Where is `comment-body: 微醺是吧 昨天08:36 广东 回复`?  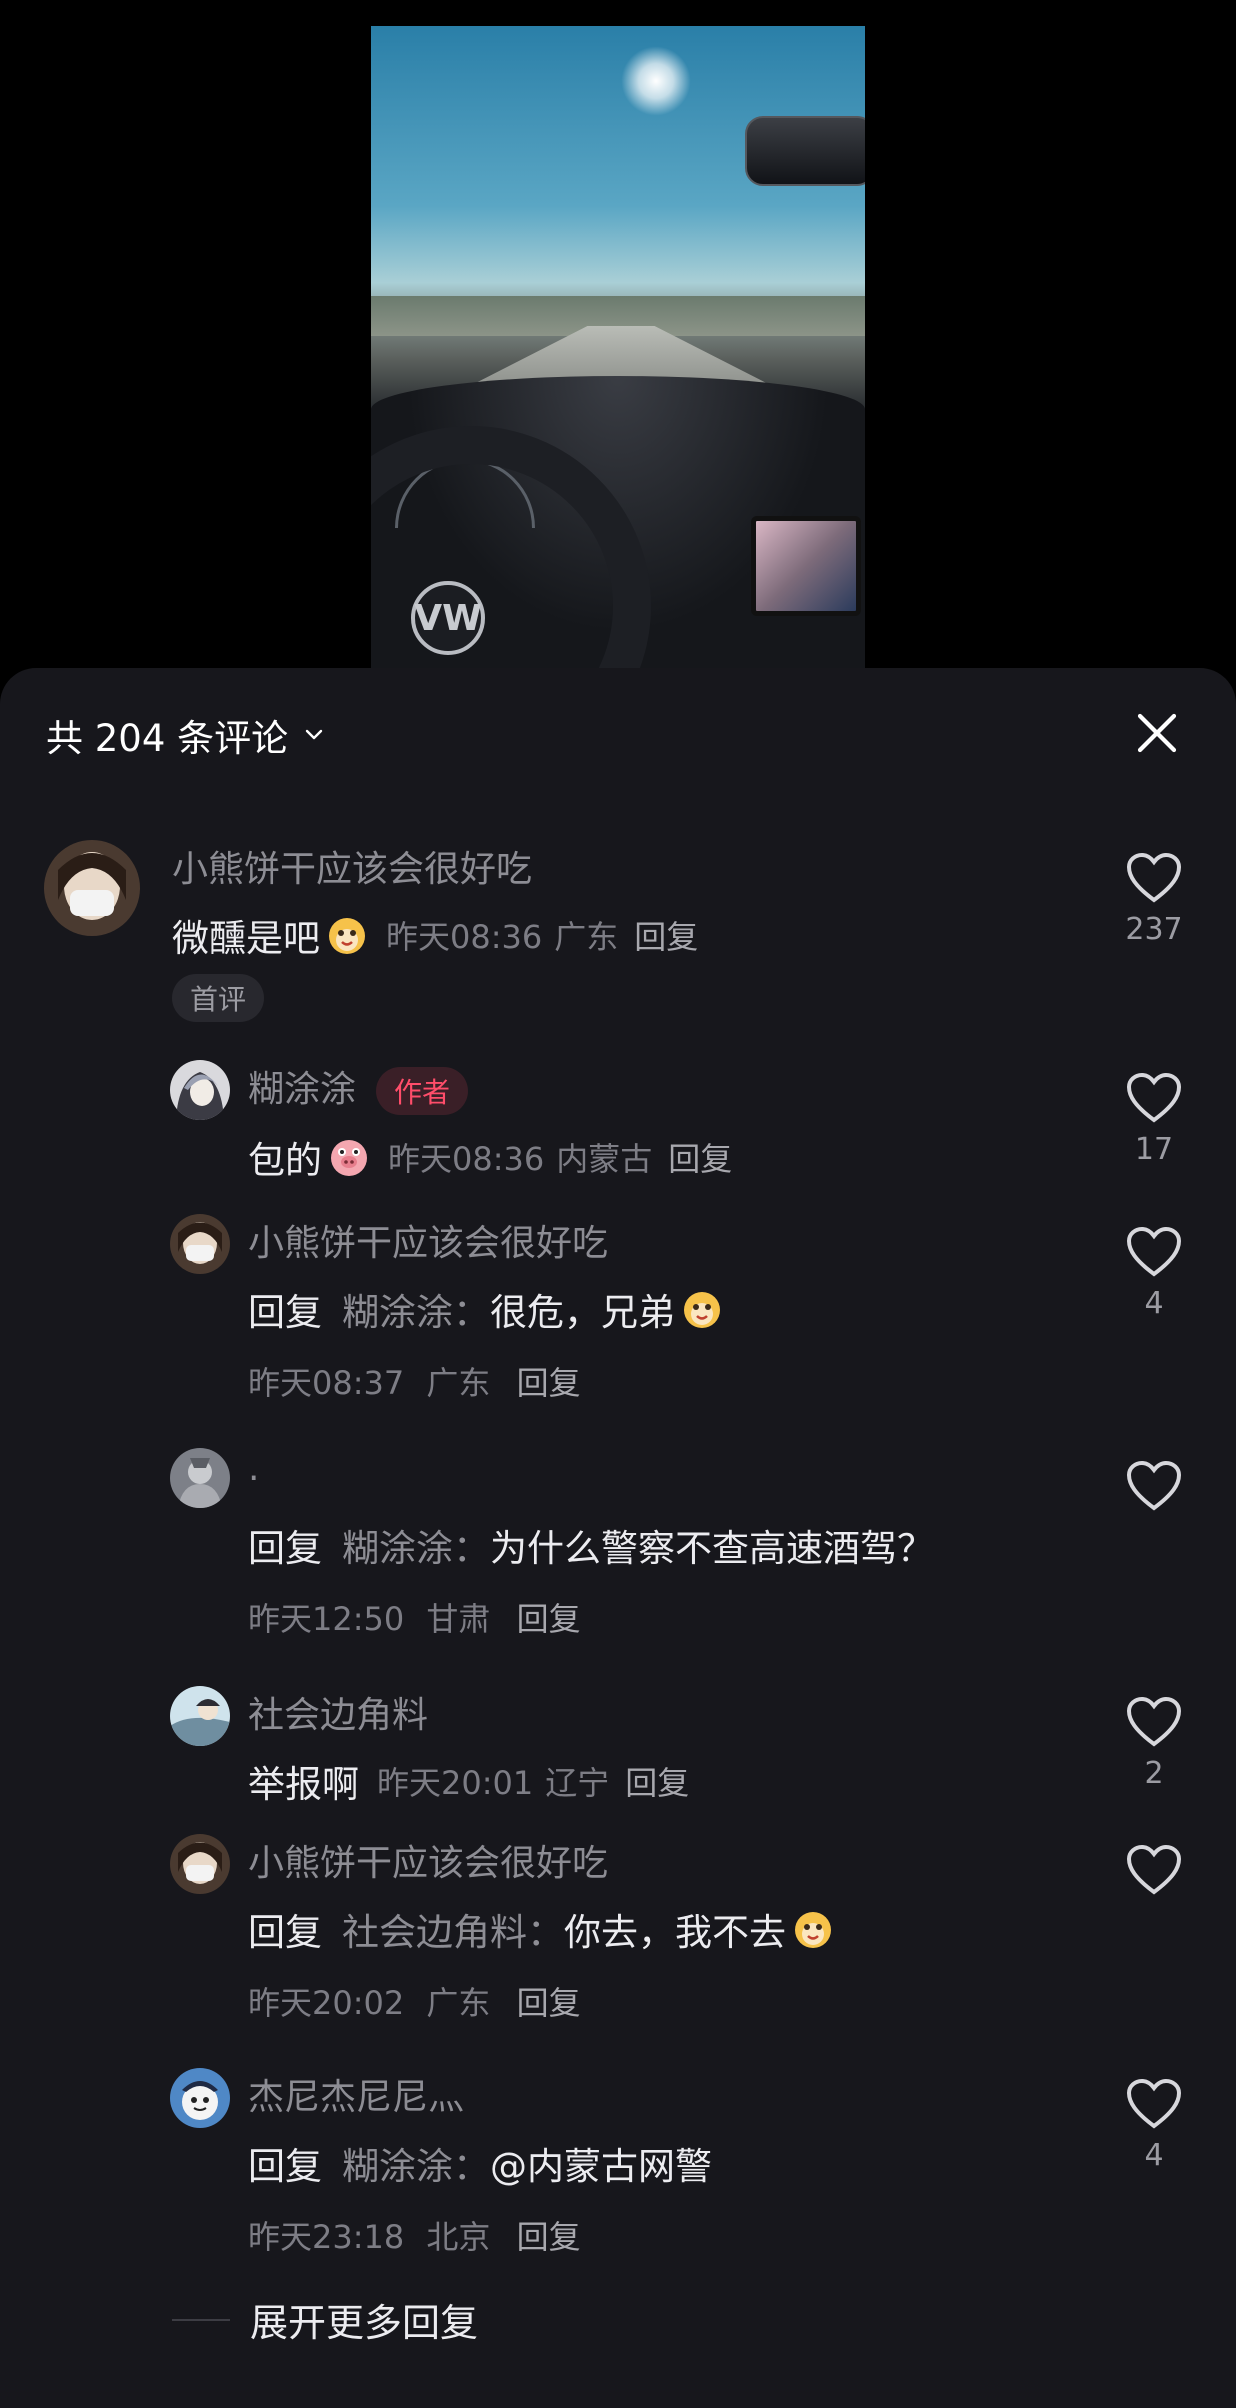
comment-body: 微醺是吧 昨天08:36 广东 回复 is located at coordinates (435, 935).